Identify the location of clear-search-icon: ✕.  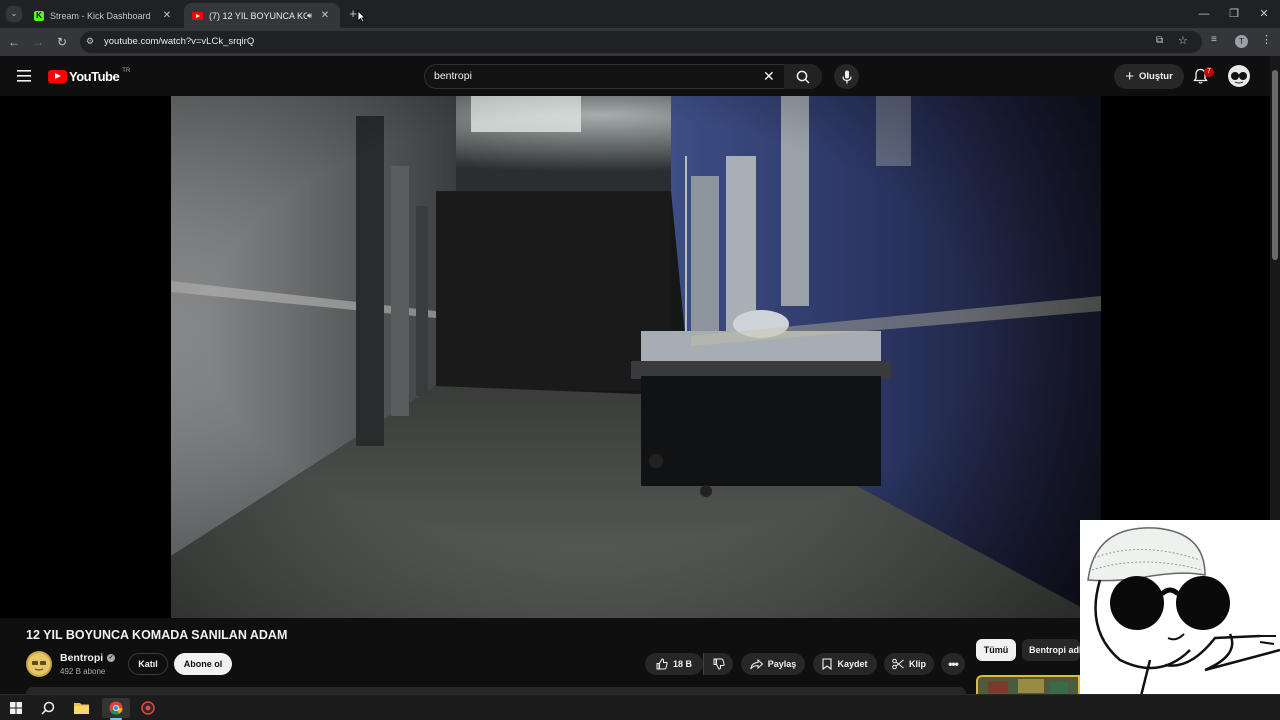
(769, 76).